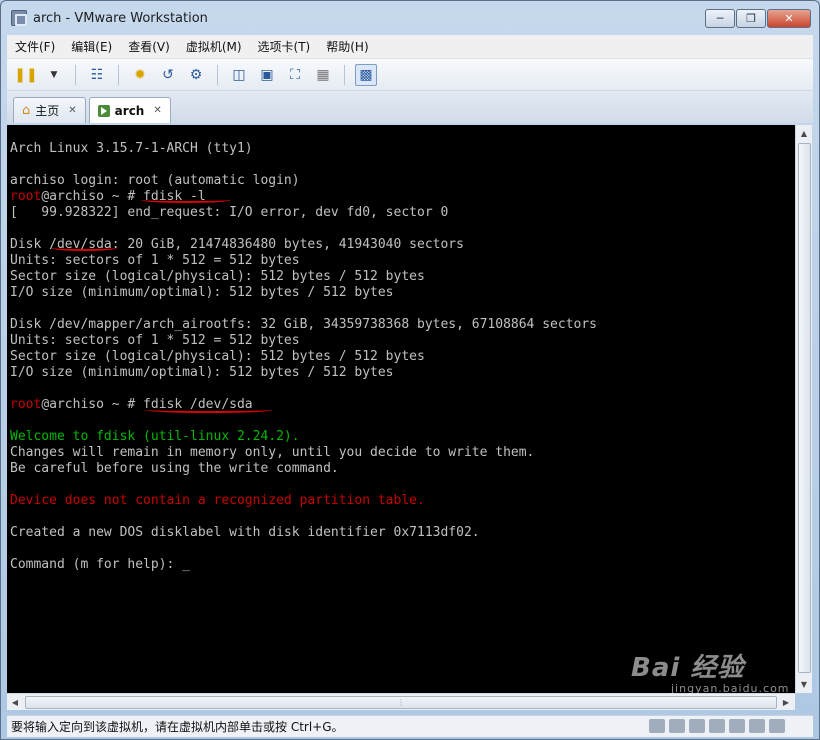  I want to click on printer-icon, so click(737, 726).